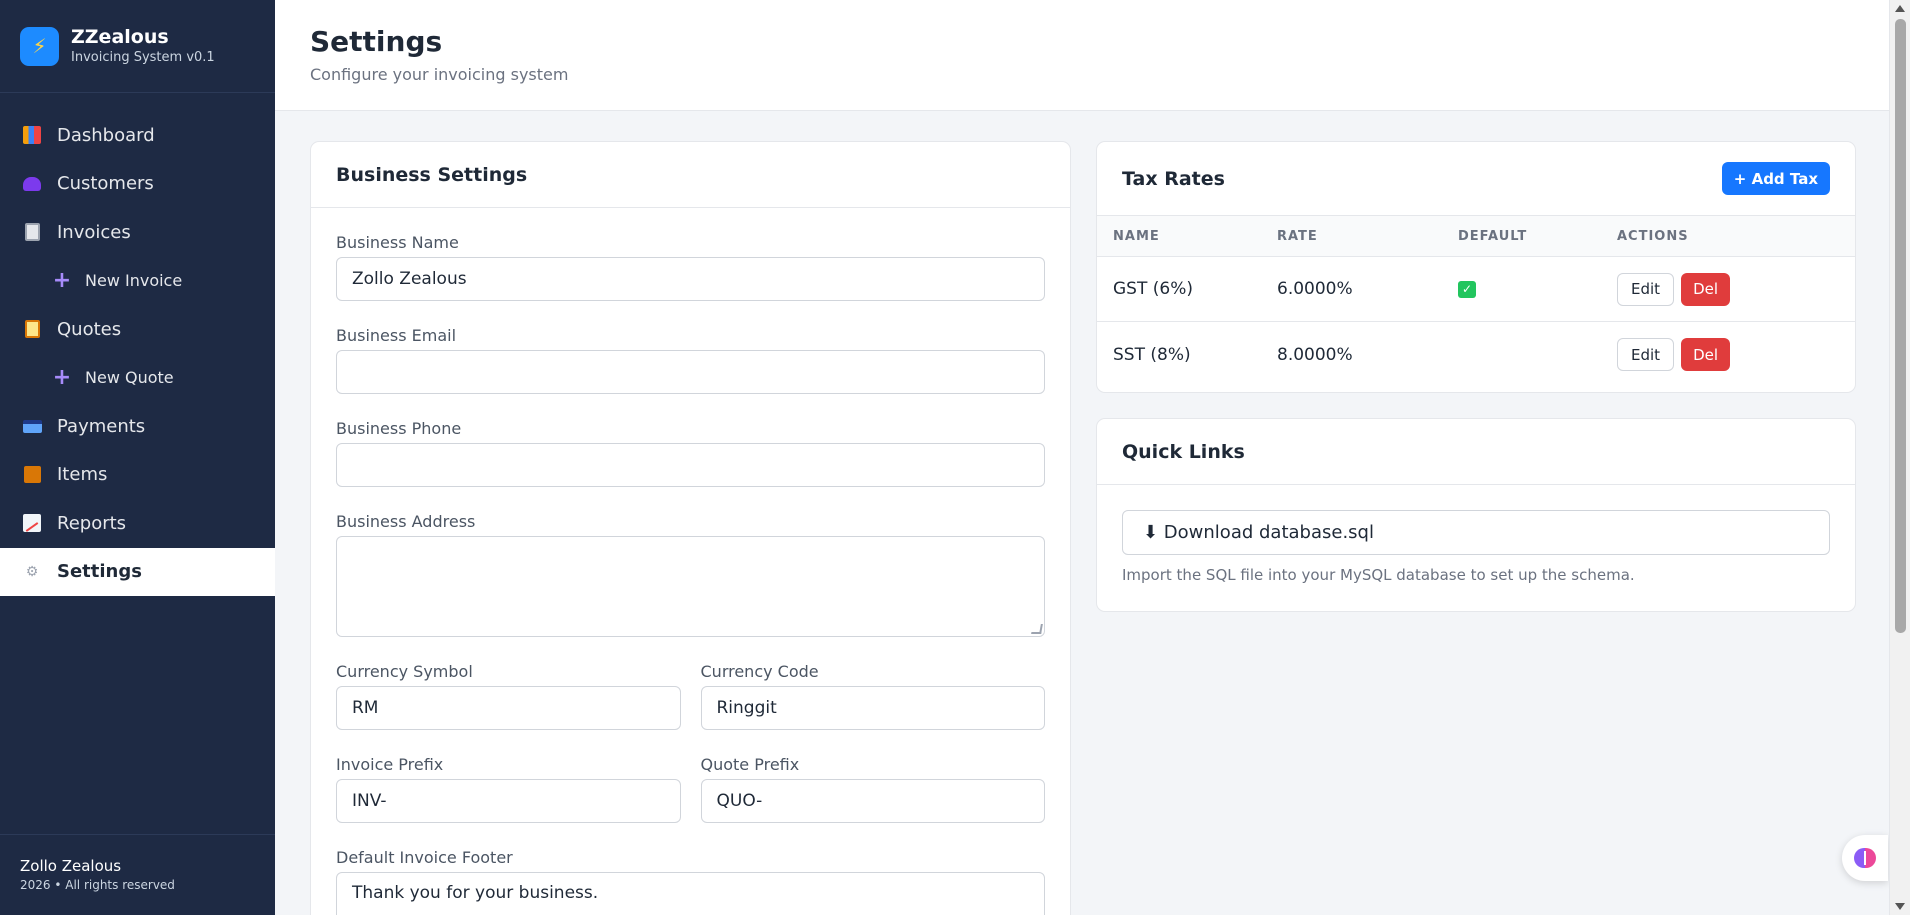 This screenshot has width=1910, height=915. What do you see at coordinates (32, 232) in the screenshot?
I see `receipt-icon` at bounding box center [32, 232].